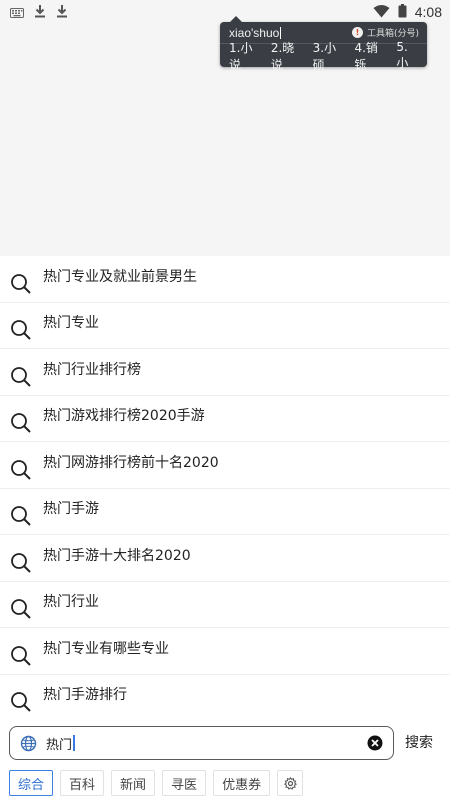 The height and width of the screenshot is (800, 450). What do you see at coordinates (225, 12) in the screenshot?
I see `status-bar: 4:08` at bounding box center [225, 12].